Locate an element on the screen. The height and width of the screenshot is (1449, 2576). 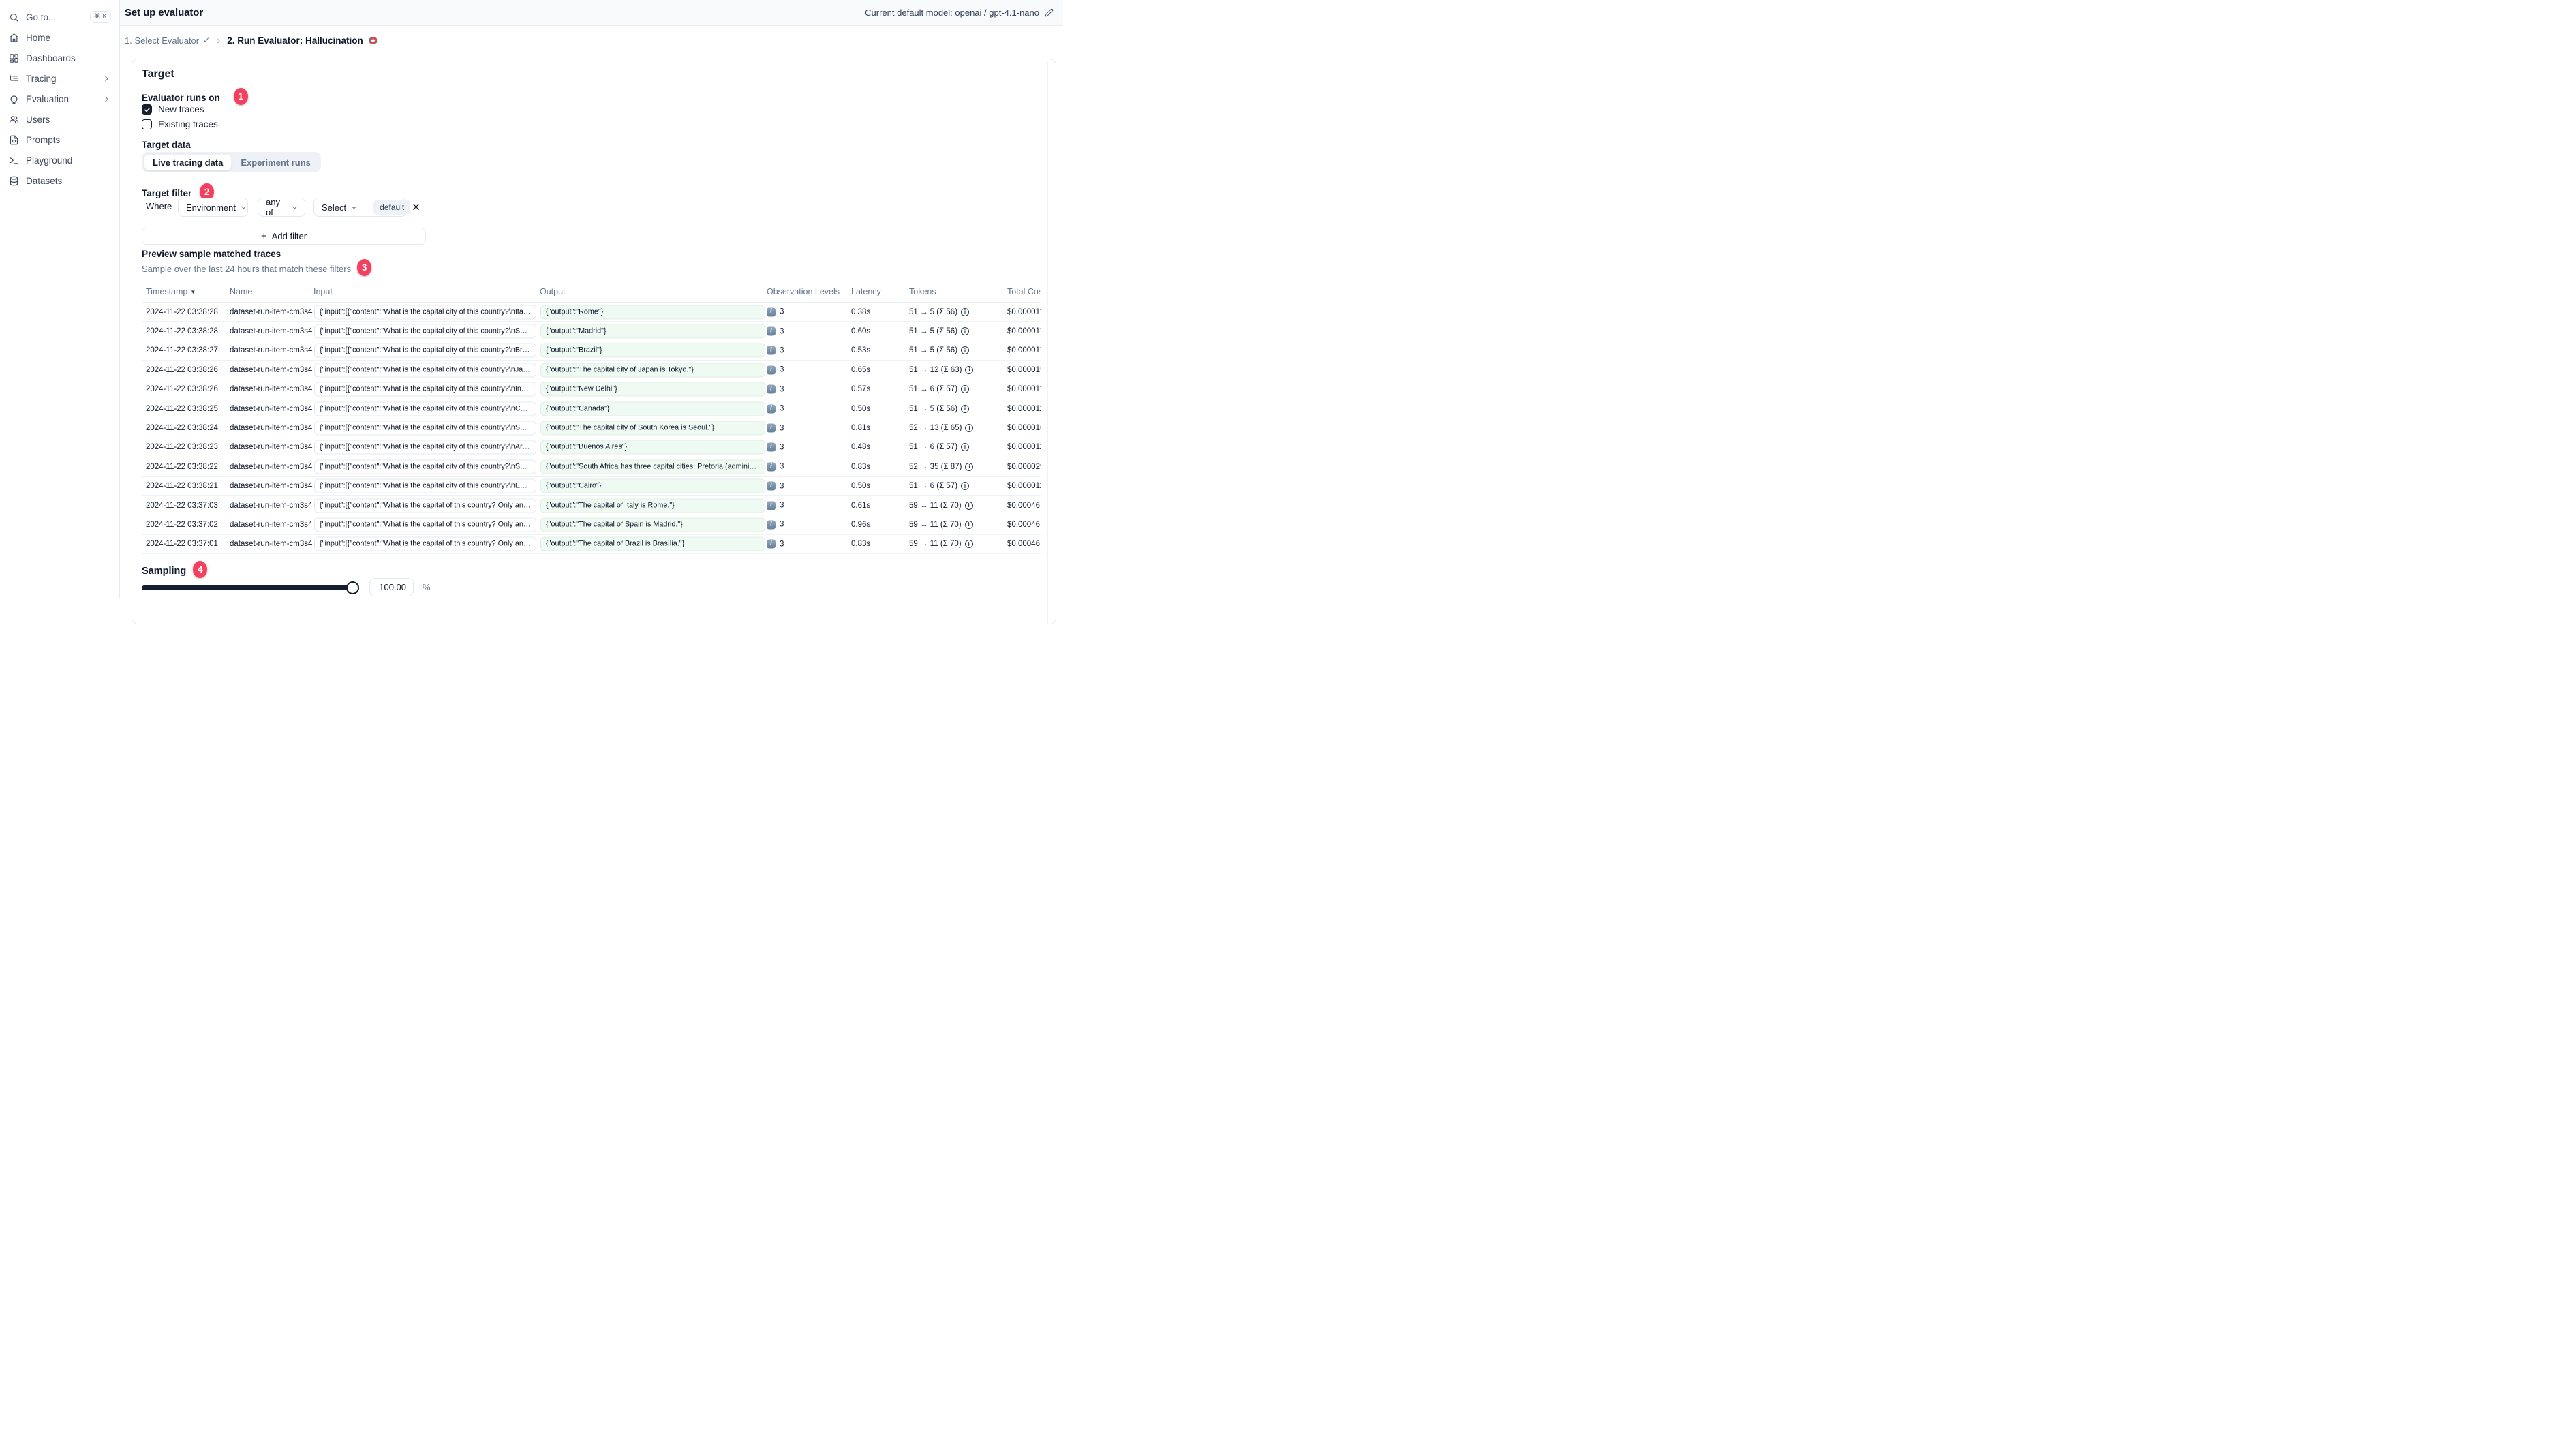
column-header-latency: Latency is located at coordinates (866, 292).